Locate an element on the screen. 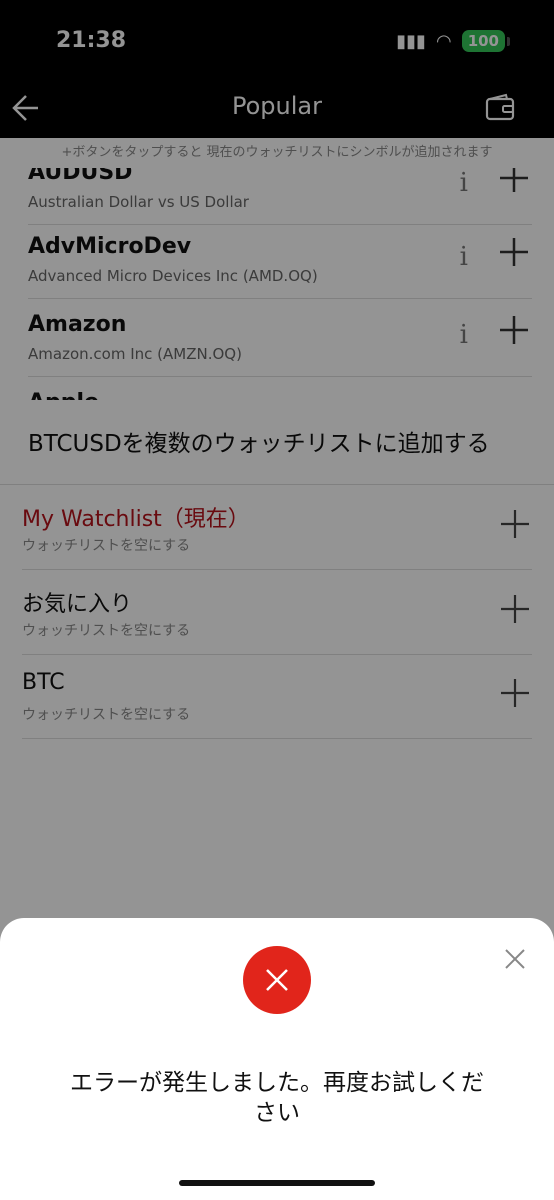 The image size is (554, 1200). home-indicator is located at coordinates (277, 1183).